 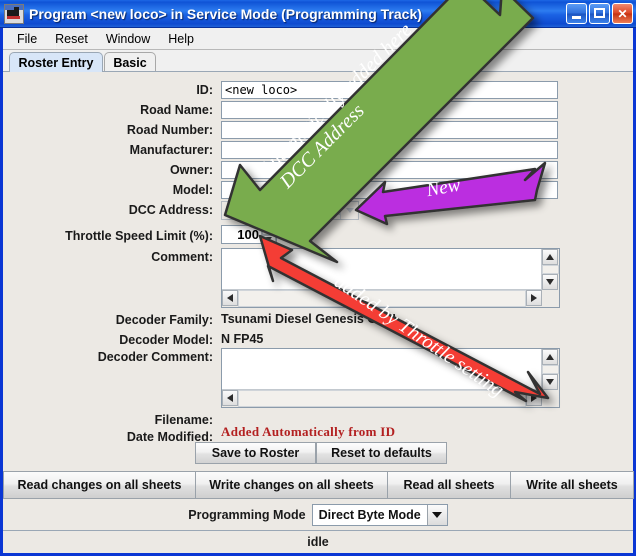 What do you see at coordinates (381, 453) in the screenshot?
I see `reset-to-defaults-button: Reset to defaults` at bounding box center [381, 453].